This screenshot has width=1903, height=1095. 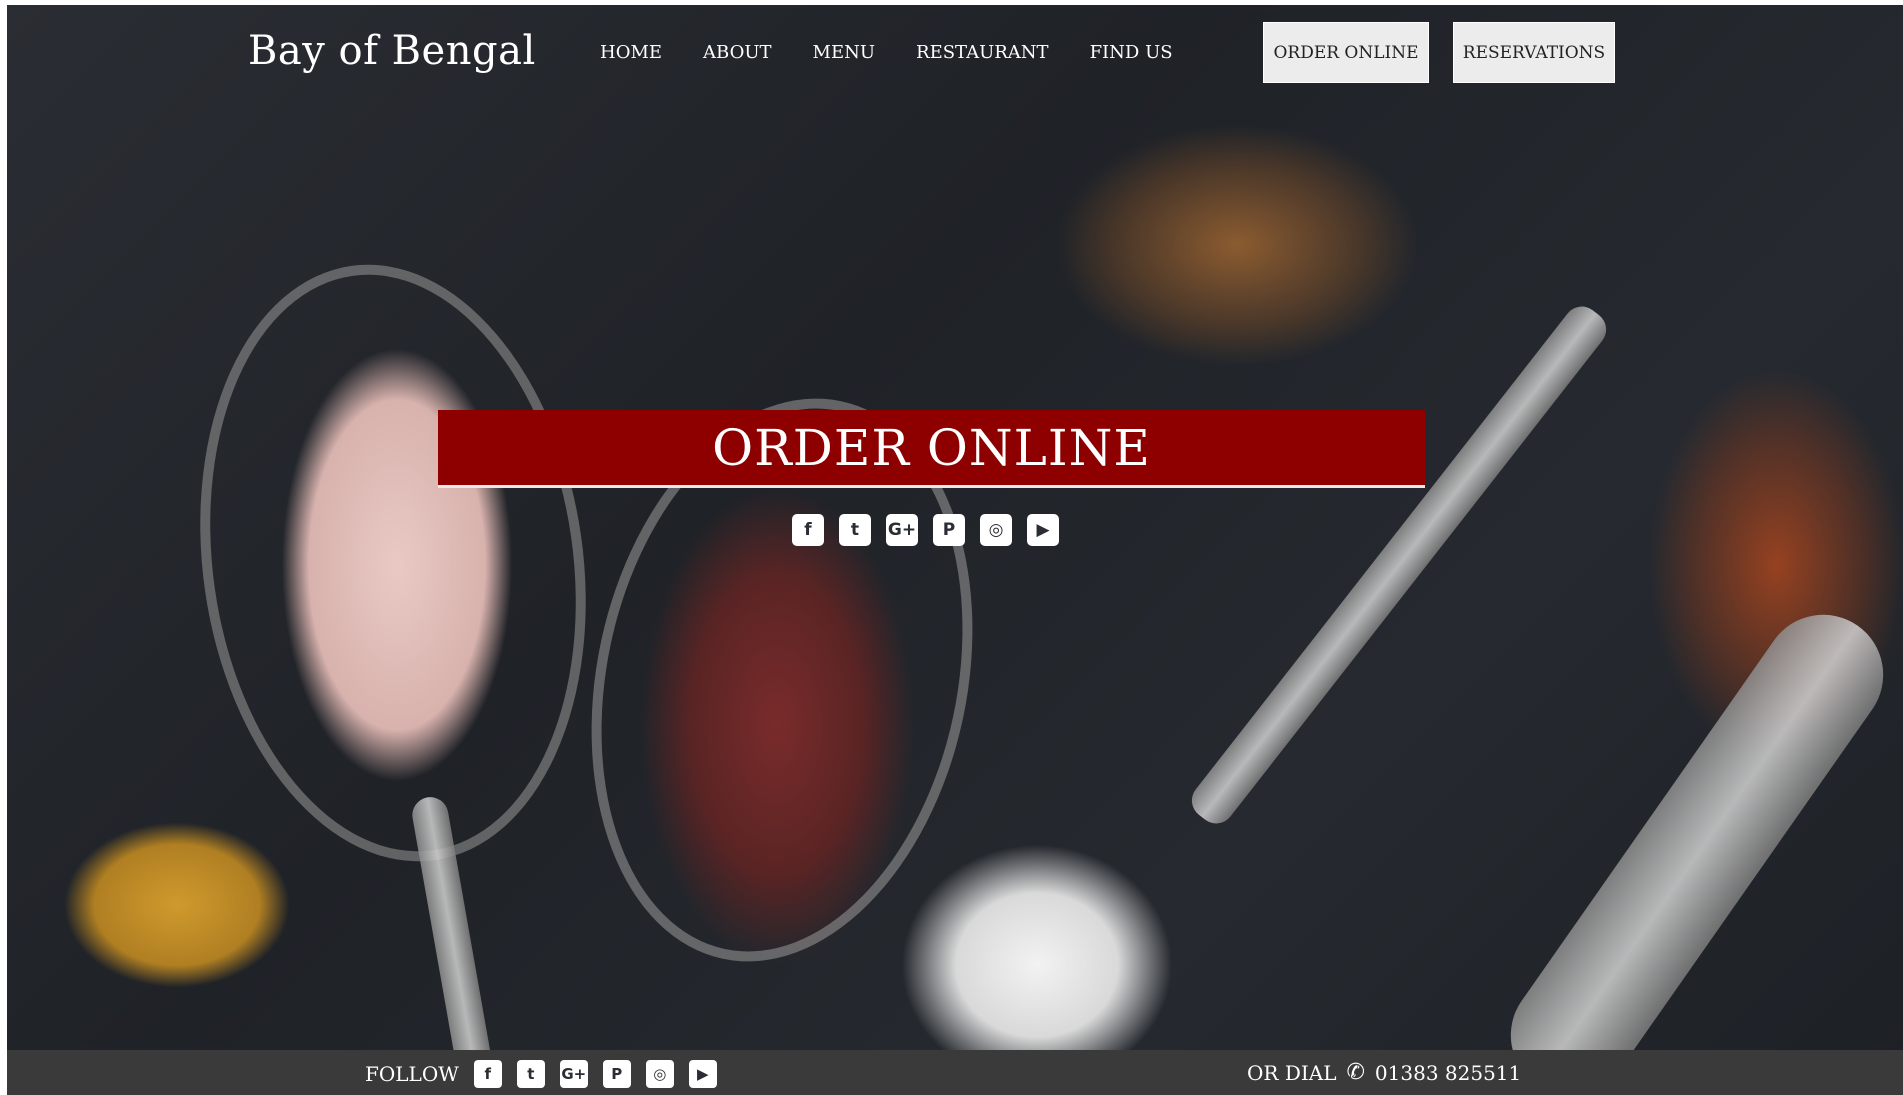 I want to click on main-nav: HOME ABOUT MENU RESTAURANT FIND US, so click(x=907, y=52).